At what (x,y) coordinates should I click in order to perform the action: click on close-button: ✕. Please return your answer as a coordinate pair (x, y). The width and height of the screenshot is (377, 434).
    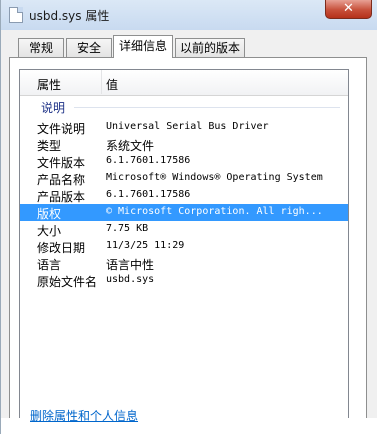
    Looking at the image, I should click on (348, 9).